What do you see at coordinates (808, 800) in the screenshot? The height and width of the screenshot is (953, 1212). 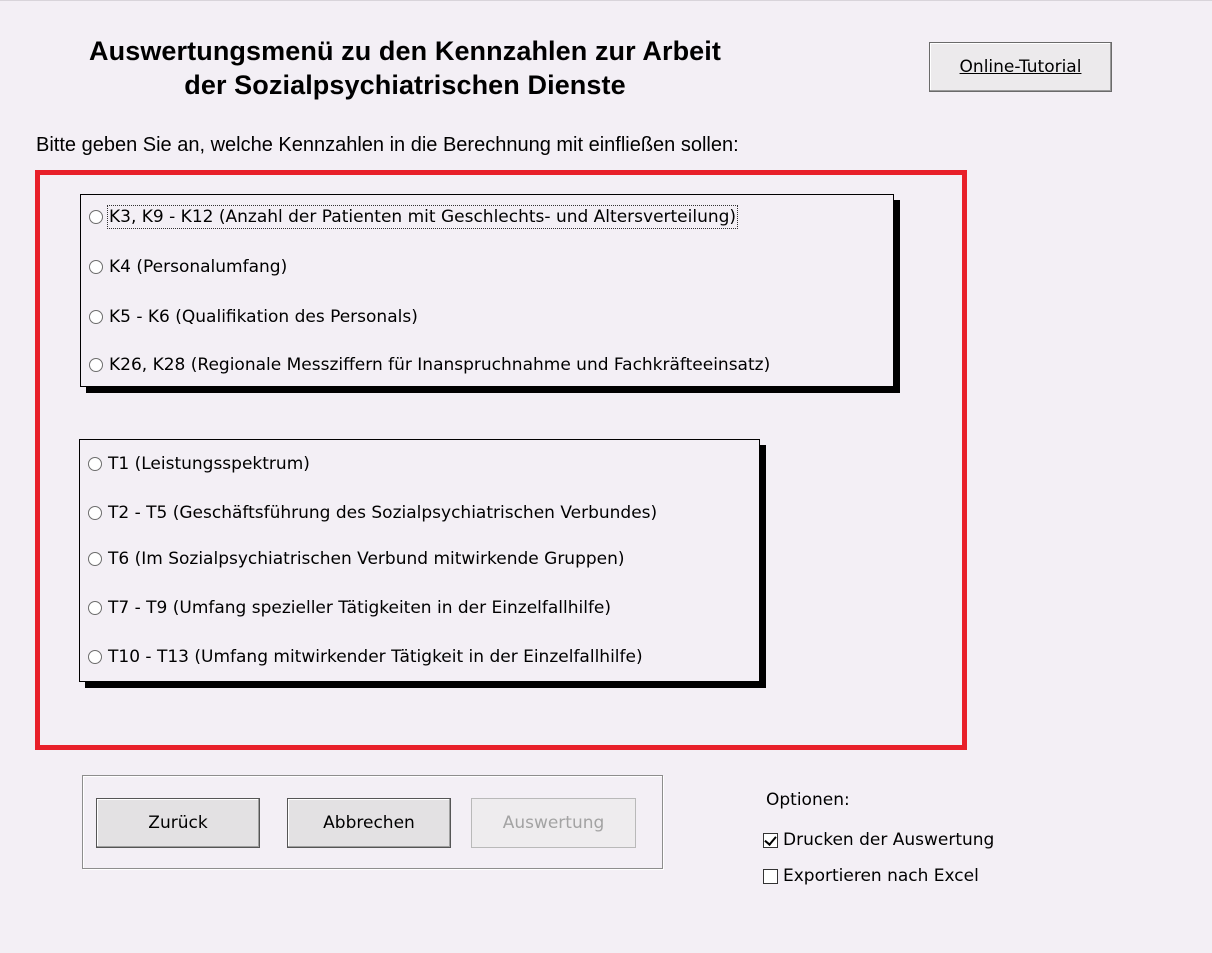 I see `options-heading: Optionen:` at bounding box center [808, 800].